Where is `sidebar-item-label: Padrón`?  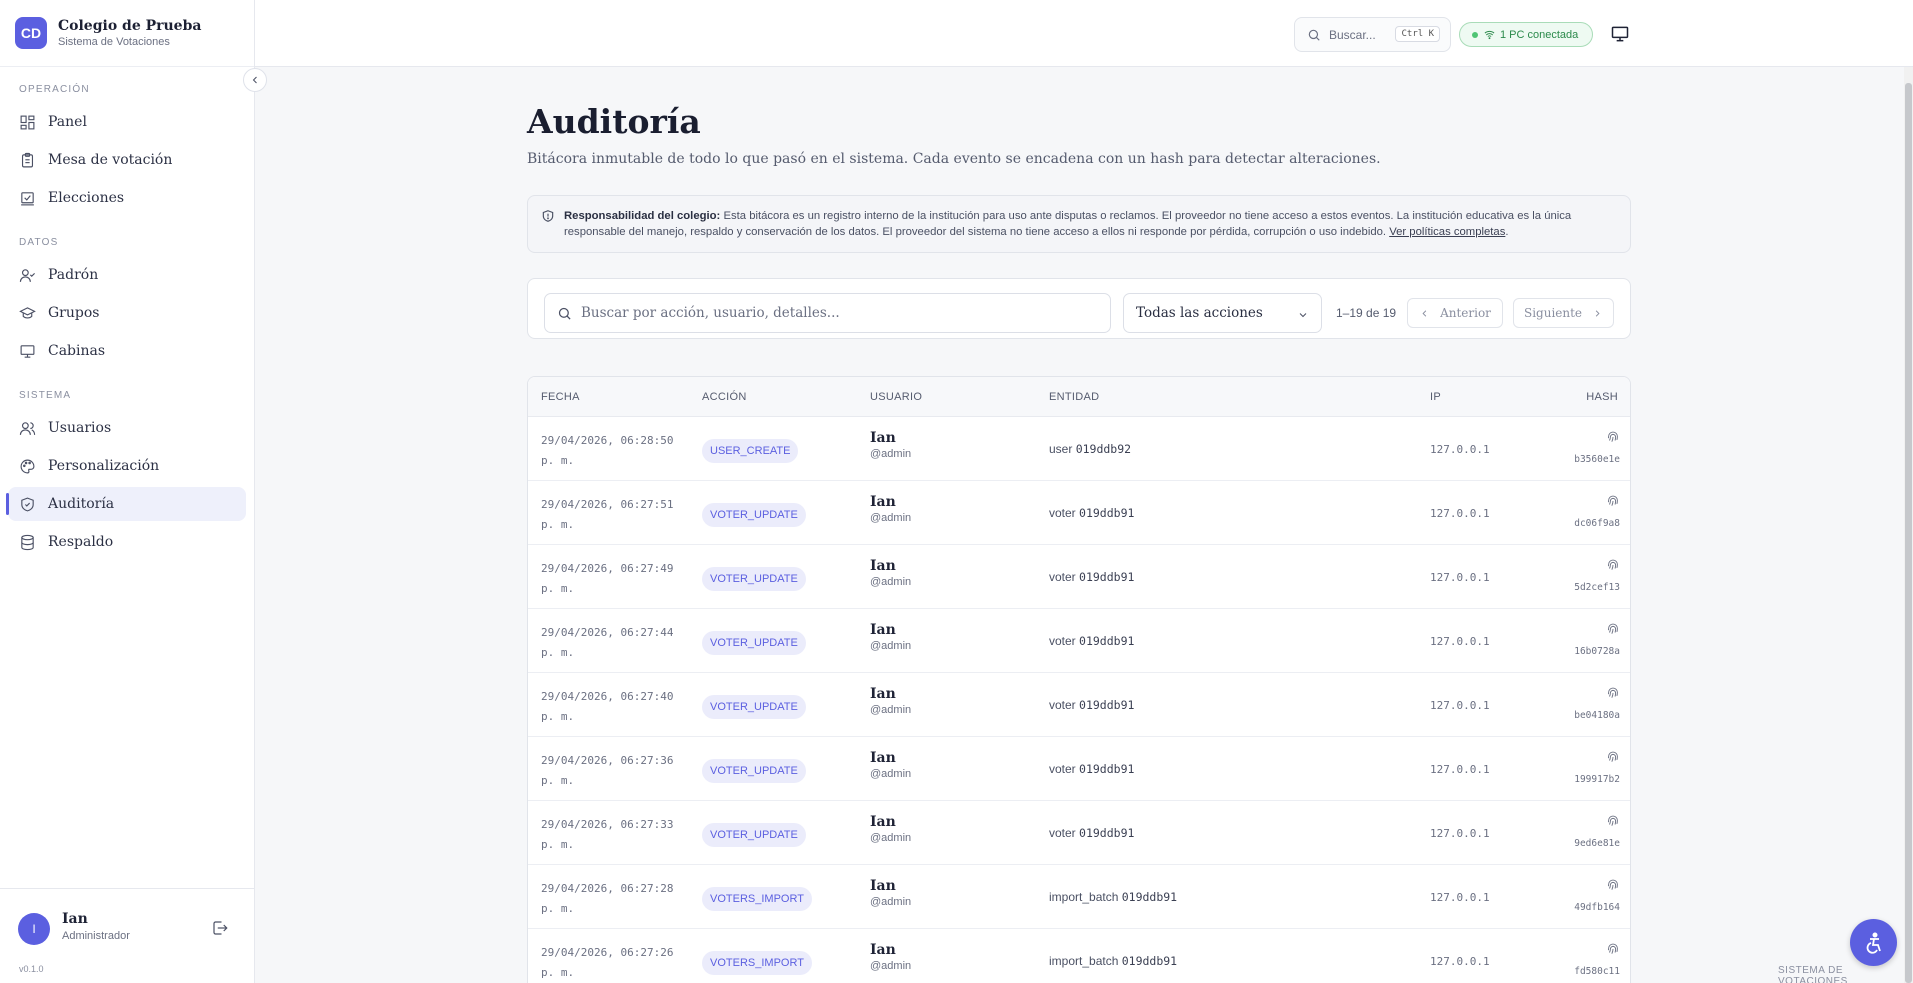 sidebar-item-label: Padrón is located at coordinates (73, 275).